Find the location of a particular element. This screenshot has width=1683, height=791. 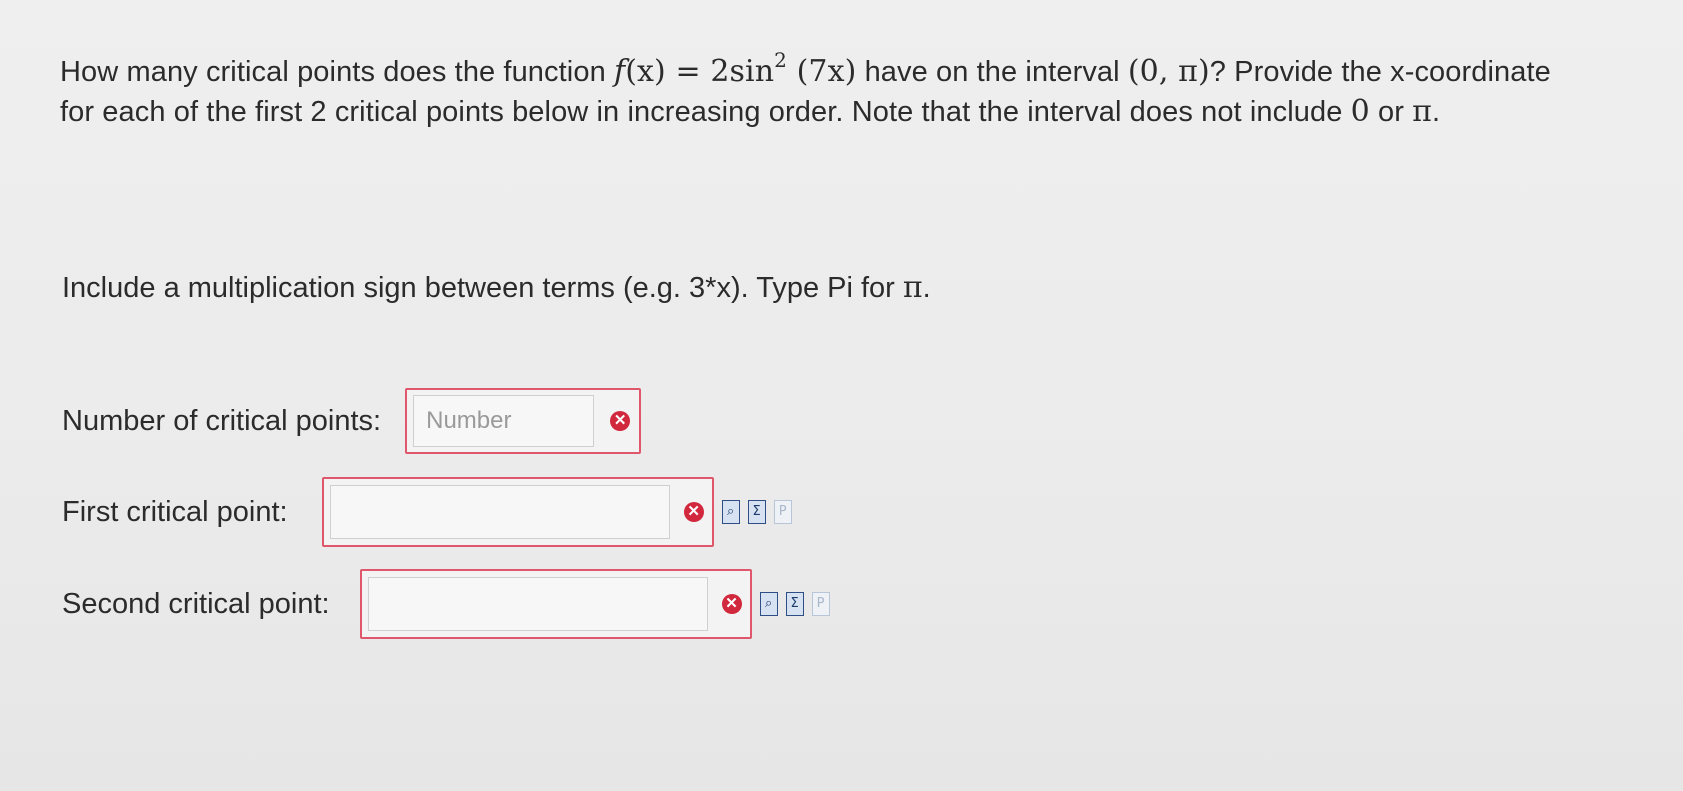

first-point-help-glyph: P is located at coordinates (782, 511).